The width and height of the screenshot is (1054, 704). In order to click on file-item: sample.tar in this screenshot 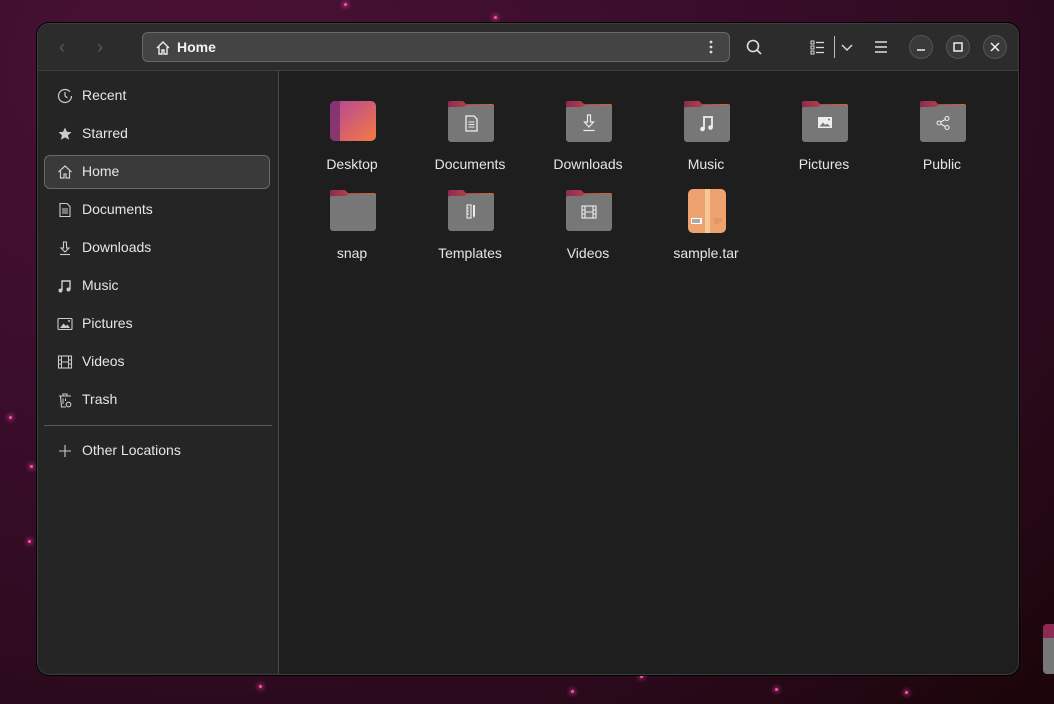, I will do `click(706, 229)`.